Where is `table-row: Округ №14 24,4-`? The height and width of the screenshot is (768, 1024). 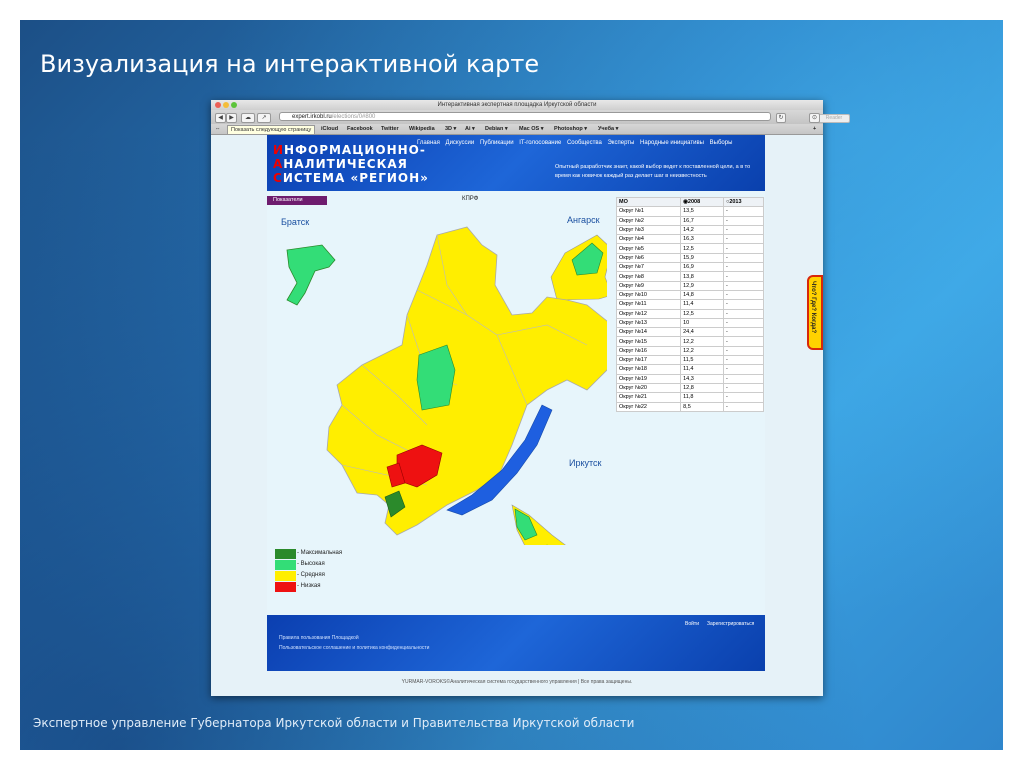 table-row: Округ №14 24,4- is located at coordinates (690, 332).